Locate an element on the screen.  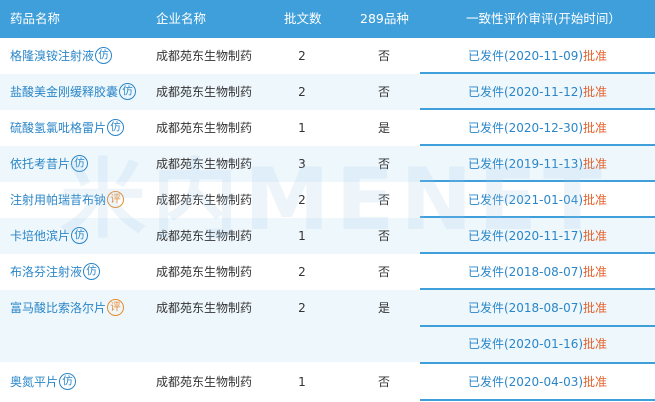
evaluation-status-link: 已发件(2020-11-12)批准 is located at coordinates (537, 92).